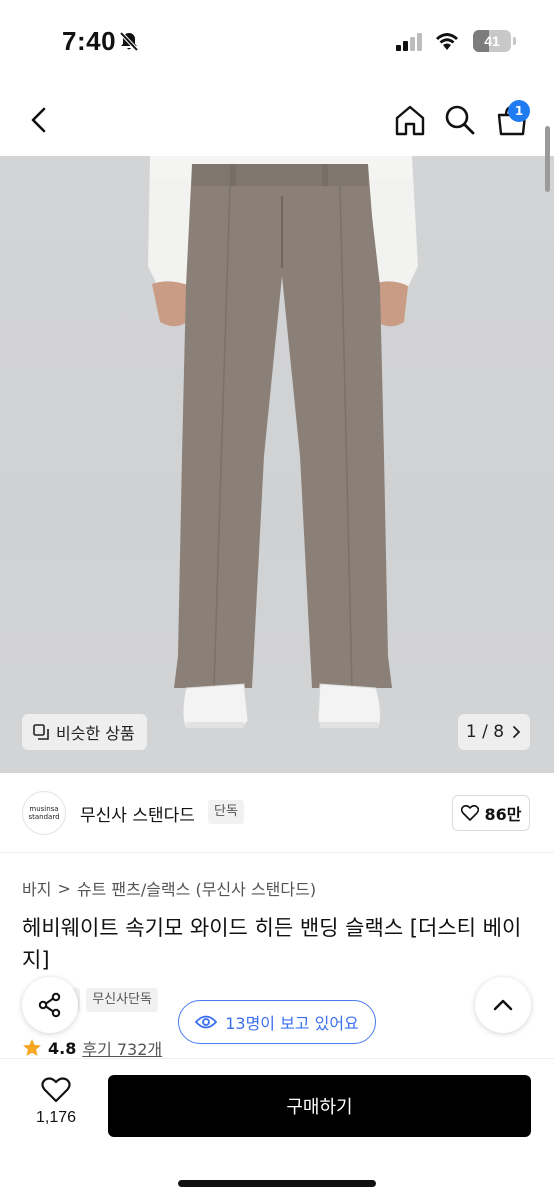  I want to click on buy-button: 구매하기, so click(319, 1106).